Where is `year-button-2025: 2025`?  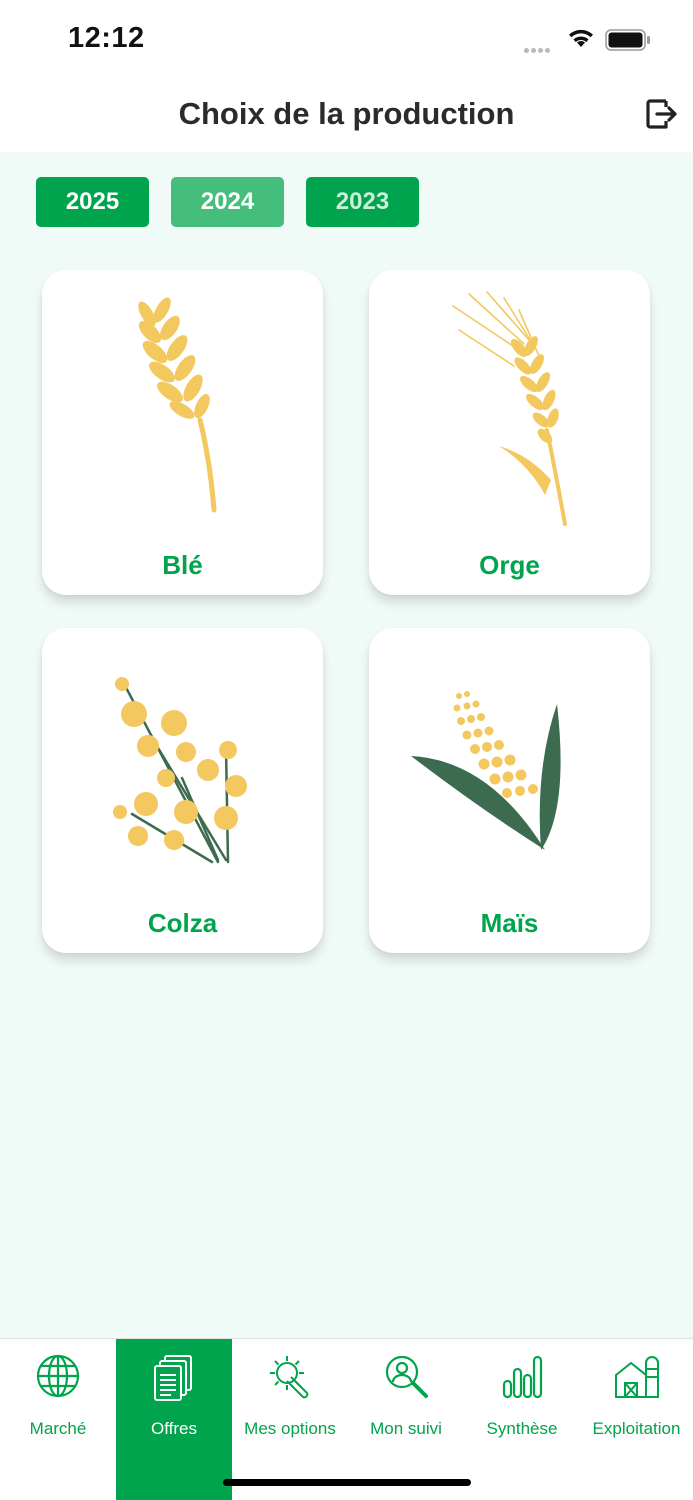
year-button-2025: 2025 is located at coordinates (92, 202).